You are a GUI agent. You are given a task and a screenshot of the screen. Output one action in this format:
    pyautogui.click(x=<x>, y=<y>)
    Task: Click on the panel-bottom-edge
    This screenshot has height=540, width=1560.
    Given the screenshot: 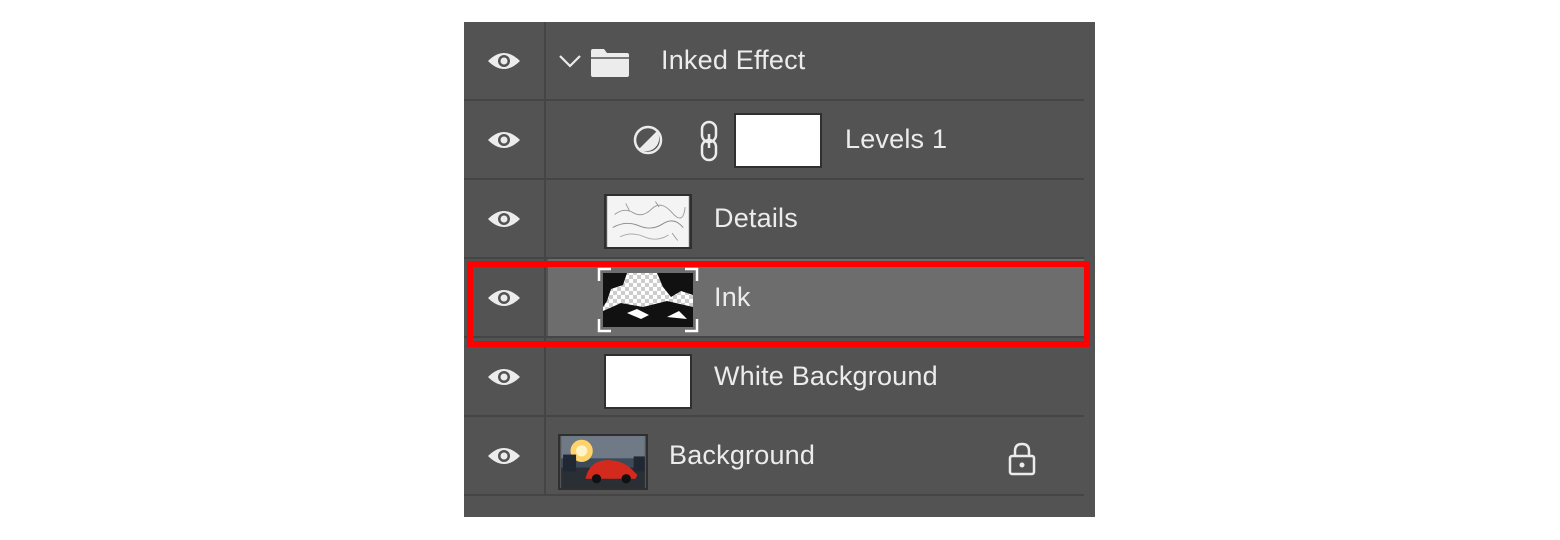 What is the action you would take?
    pyautogui.click(x=774, y=511)
    